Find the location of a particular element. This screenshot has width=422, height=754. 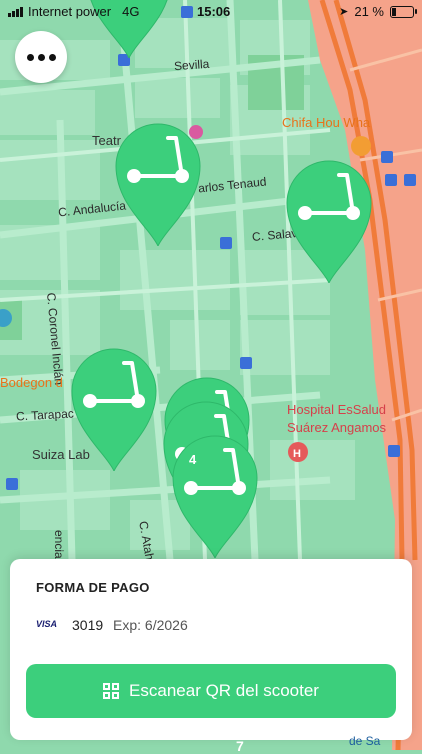

more-options-button is located at coordinates (41, 57).